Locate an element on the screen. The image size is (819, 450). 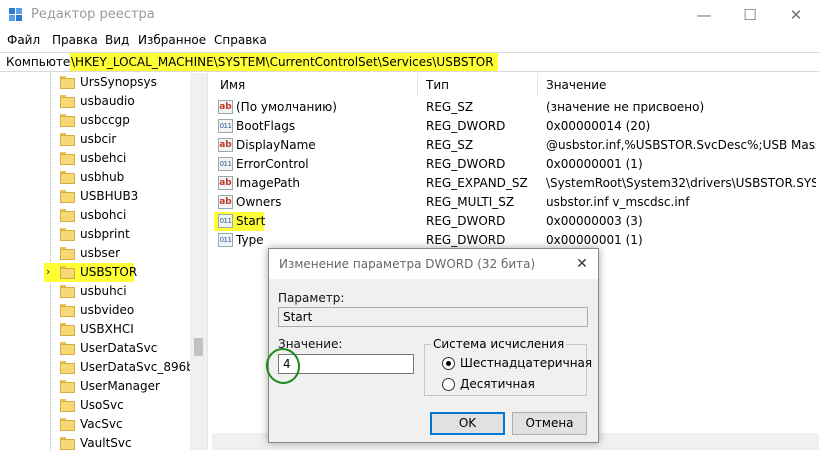
dialog-title-bar: Изменение параметра DWORD (32 бита) ✕ is located at coordinates (433, 264).